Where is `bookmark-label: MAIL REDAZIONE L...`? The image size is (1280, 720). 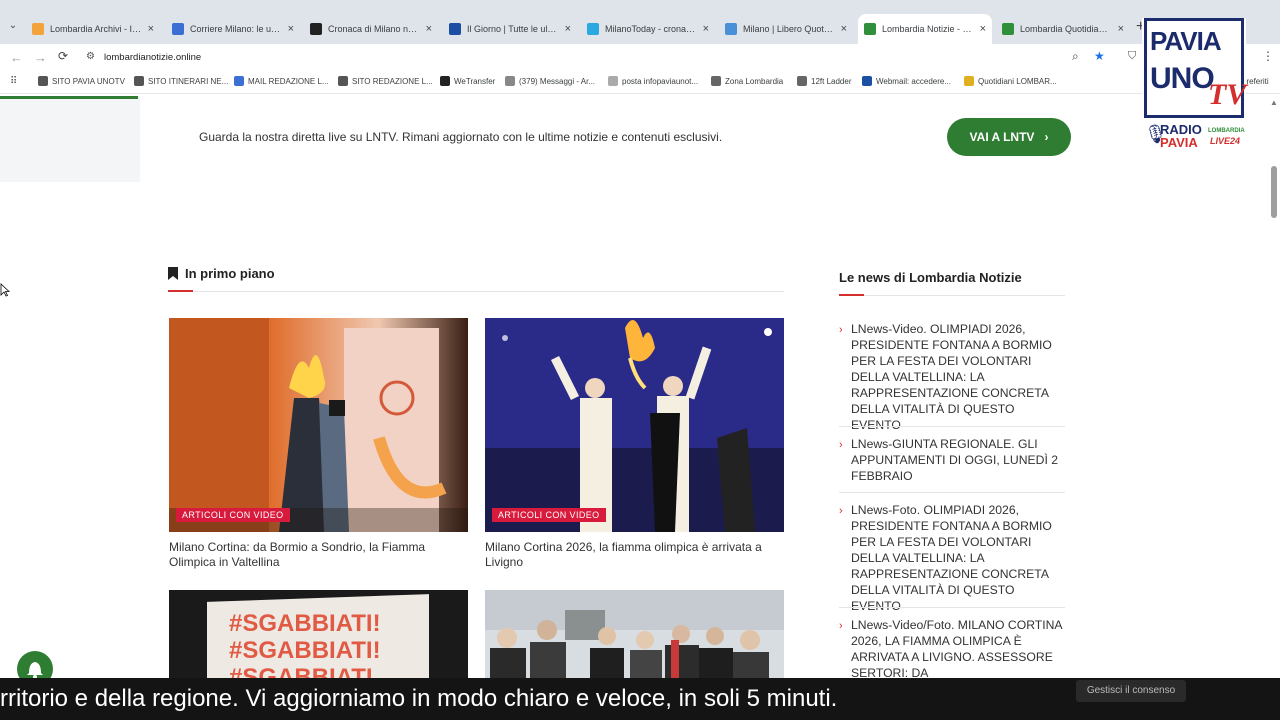
bookmark-label: MAIL REDAZIONE L... is located at coordinates (288, 81).